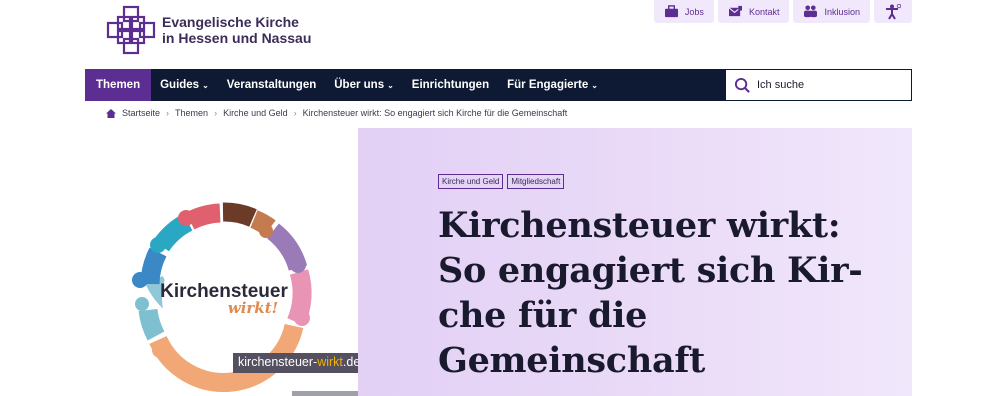 This screenshot has height=396, width=991. I want to click on nav-item-themen-label: Themen, so click(118, 85).